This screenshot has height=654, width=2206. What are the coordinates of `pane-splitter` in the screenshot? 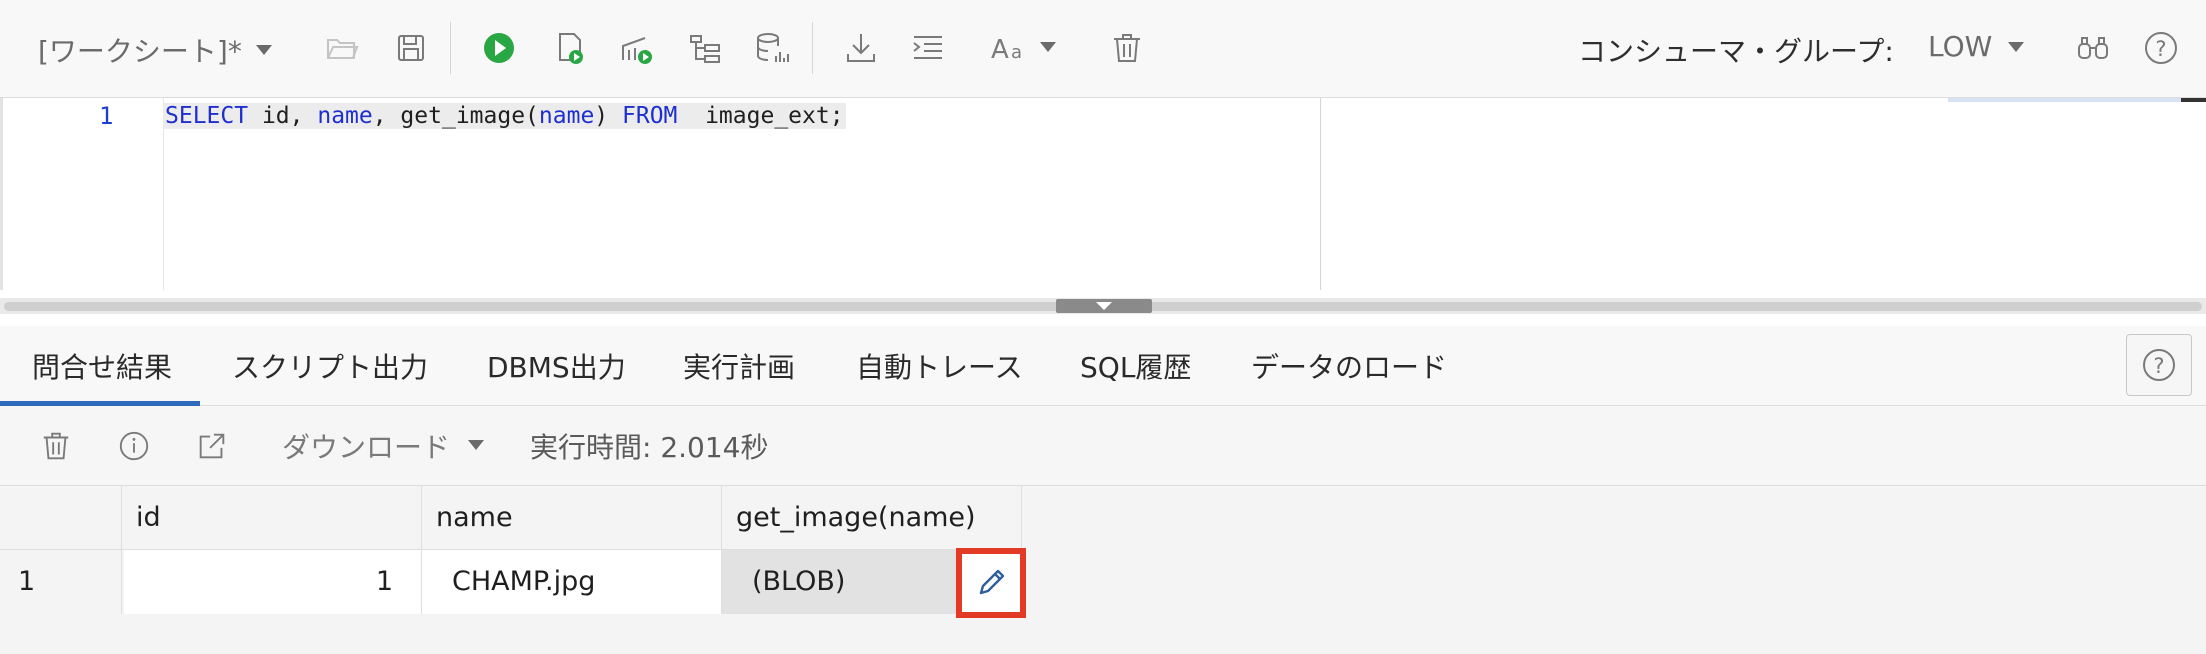 It's located at (1103, 306).